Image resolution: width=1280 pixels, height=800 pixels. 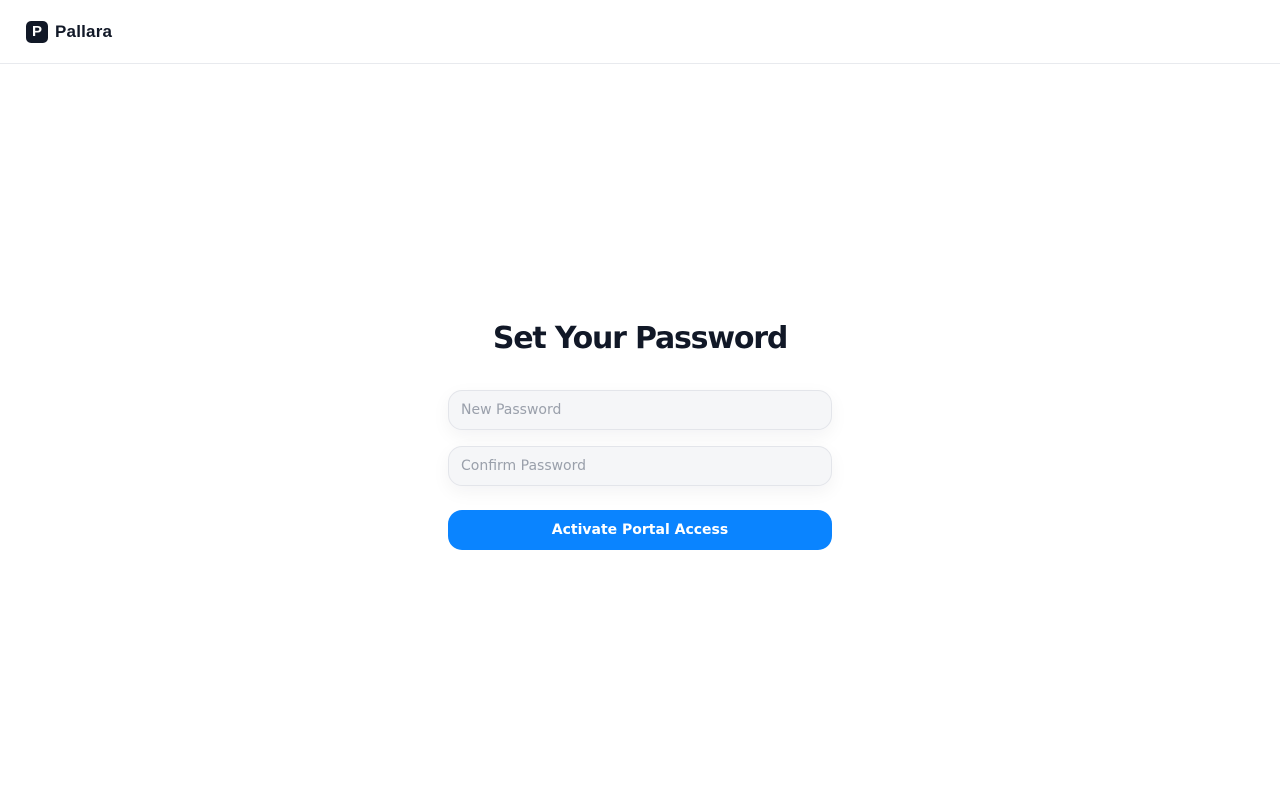 I want to click on brand-logo-link: P Pallara, so click(x=69, y=32).